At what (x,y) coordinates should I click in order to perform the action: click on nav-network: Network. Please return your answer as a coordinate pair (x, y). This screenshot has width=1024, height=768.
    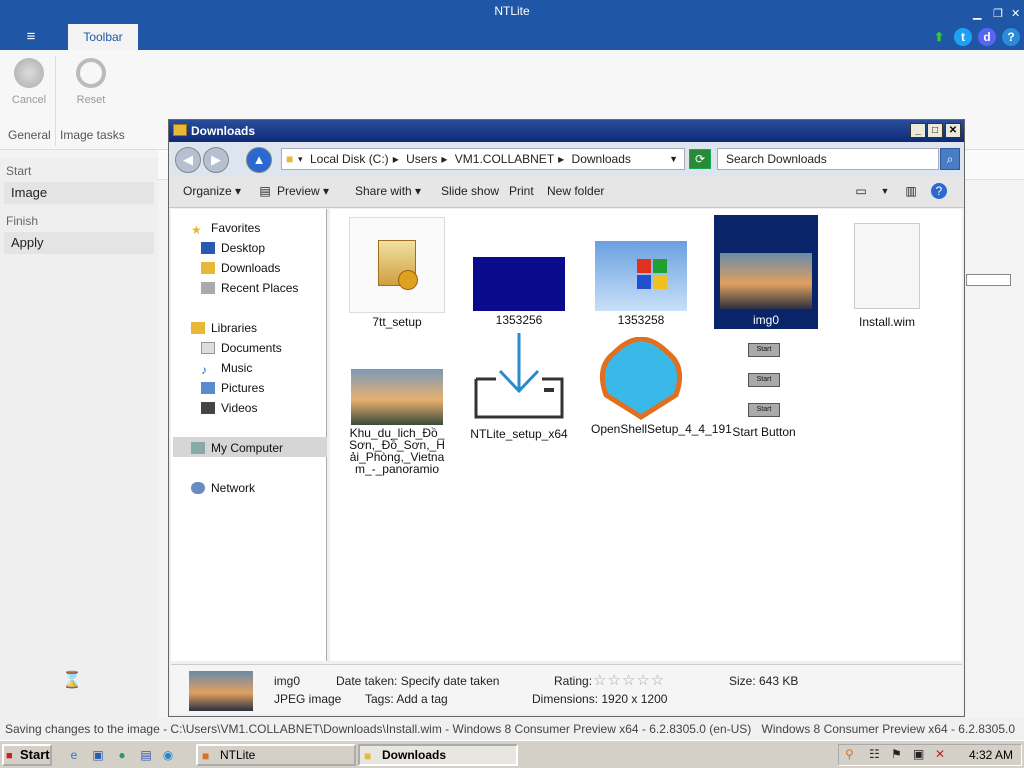
    Looking at the image, I should click on (223, 488).